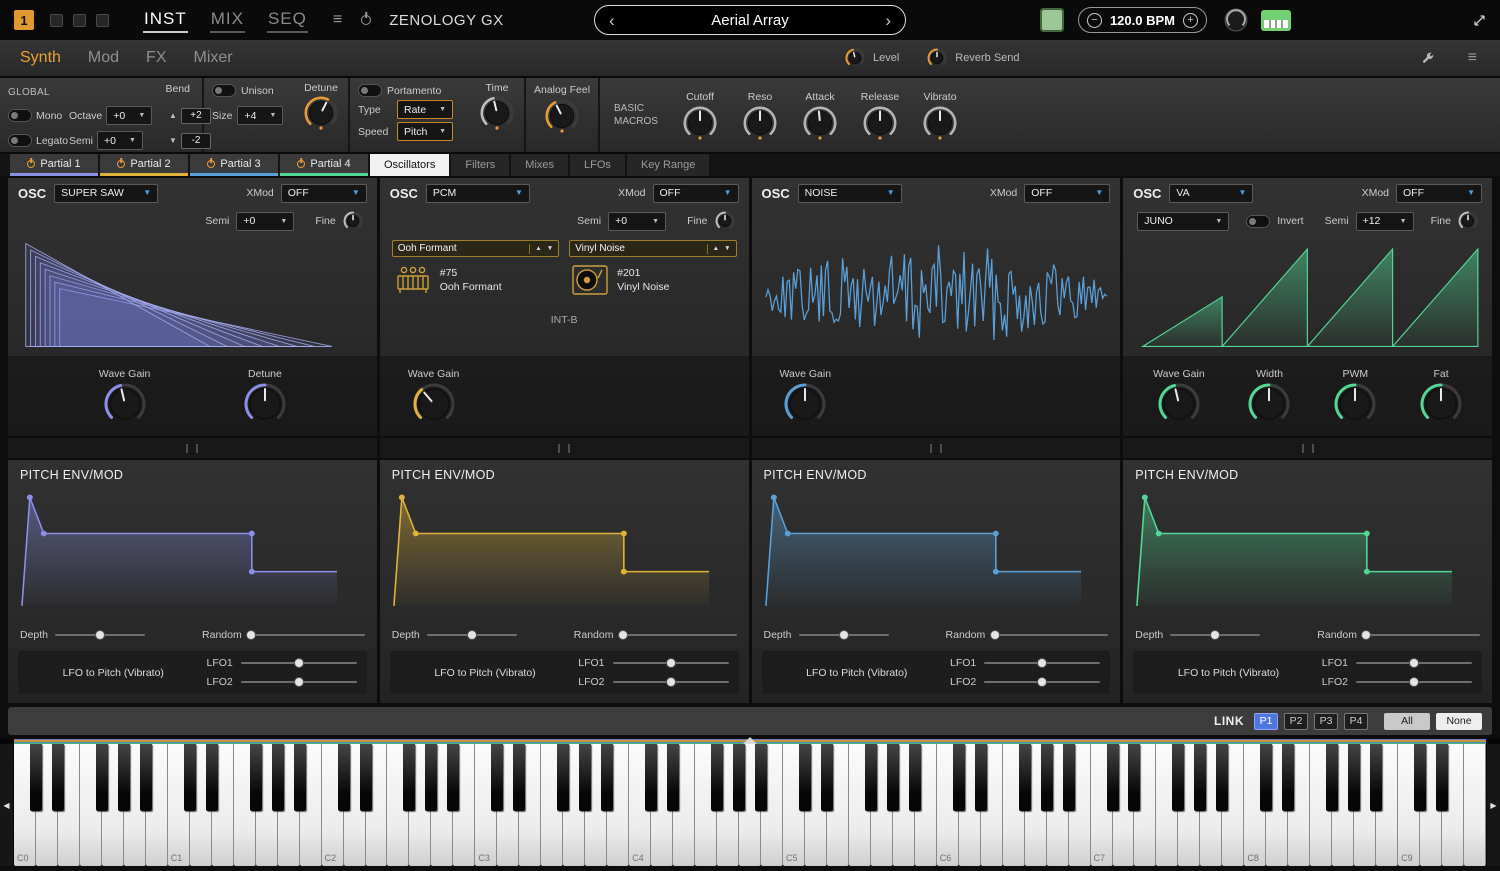 The image size is (1500, 871). I want to click on white-key, so click(1475, 805).